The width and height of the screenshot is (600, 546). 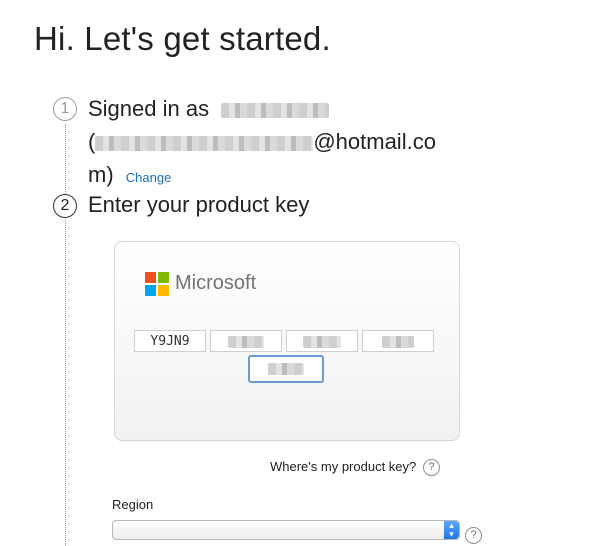 What do you see at coordinates (150, 290) in the screenshot?
I see `logo-square-blue` at bounding box center [150, 290].